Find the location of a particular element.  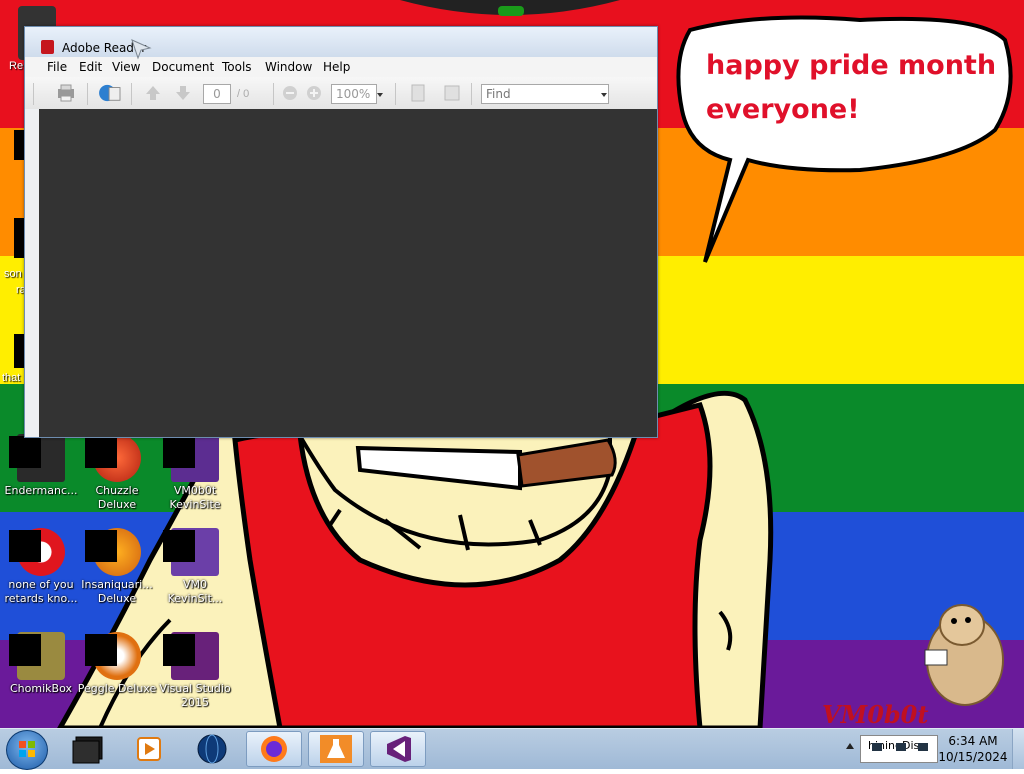

taskbar-globe is located at coordinates (212, 749).